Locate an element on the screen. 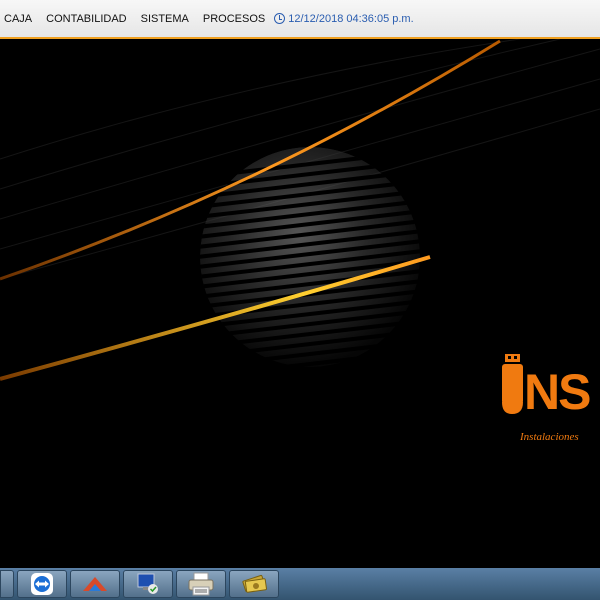  menu-procesos: PROCESOS is located at coordinates (234, 19).